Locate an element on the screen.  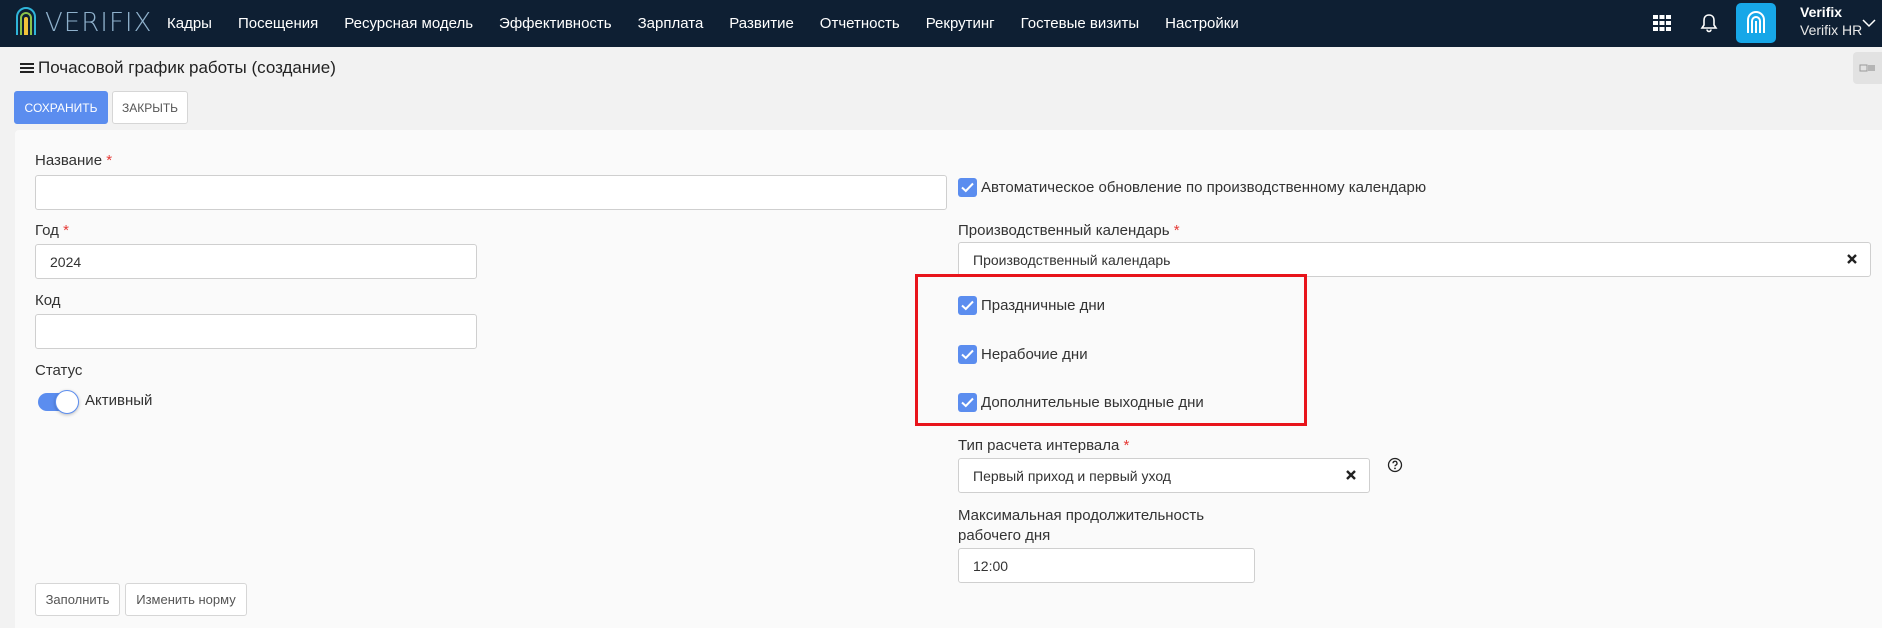
year-input: 2024 is located at coordinates (256, 261).